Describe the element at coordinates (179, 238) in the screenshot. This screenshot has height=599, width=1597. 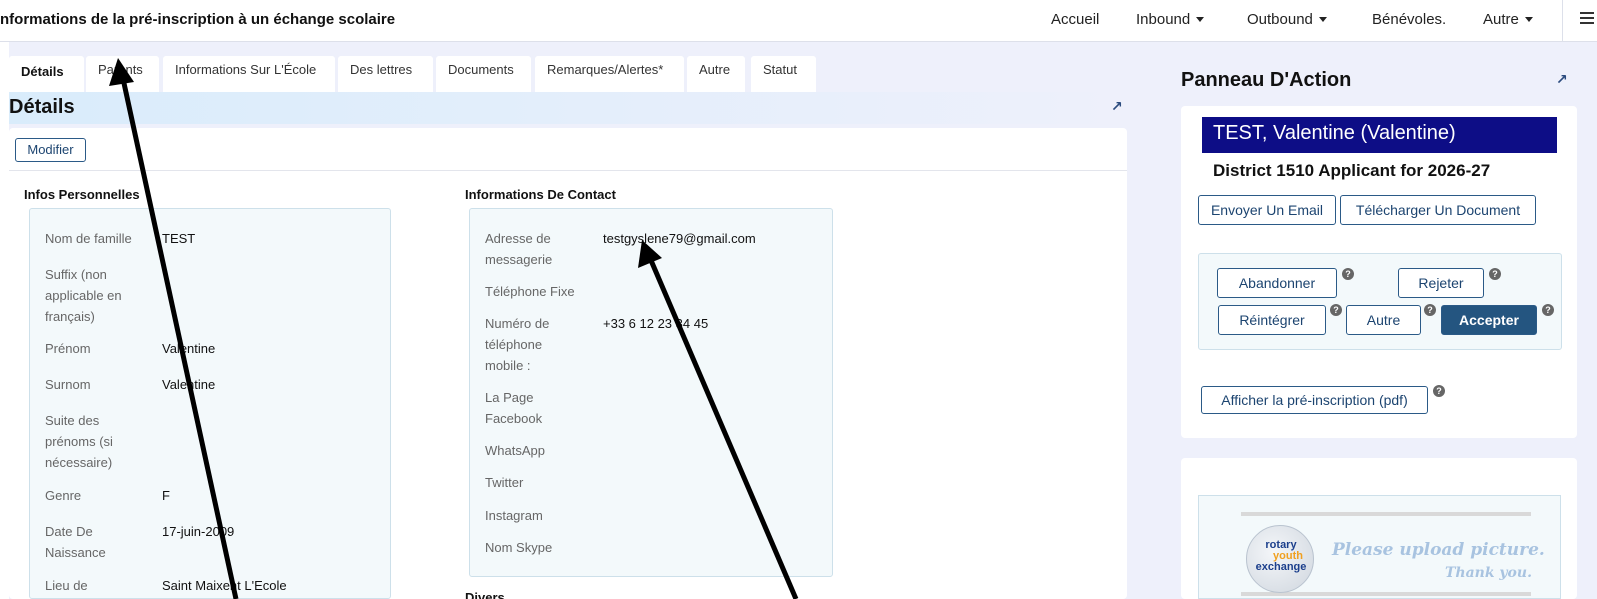
I see `field-value: TEST` at that location.